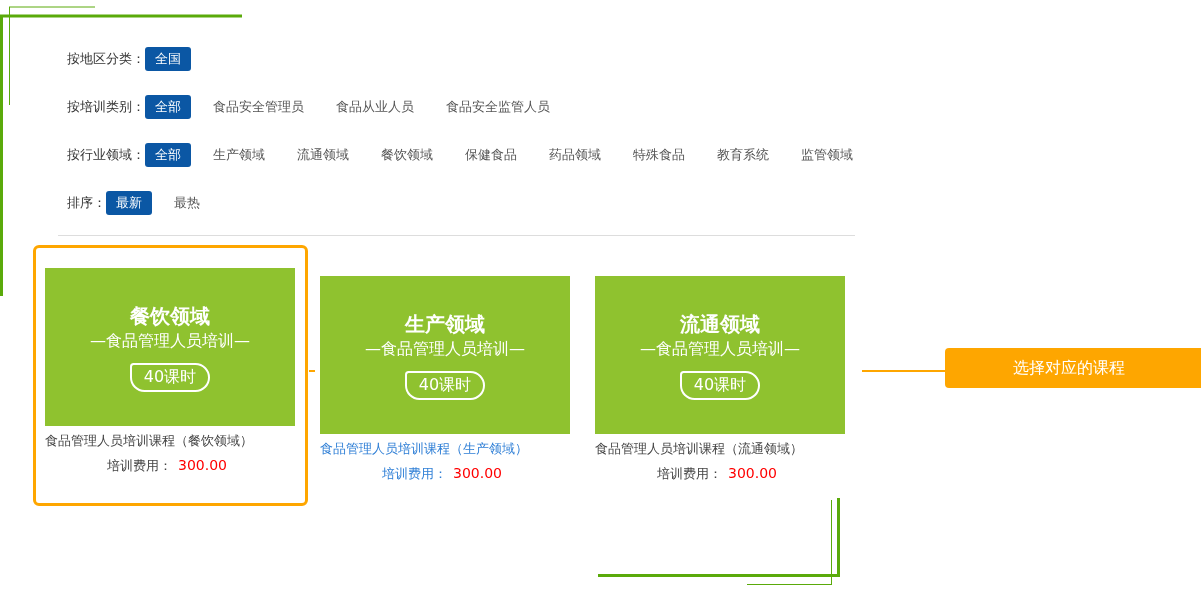 Image resolution: width=1201 pixels, height=591 pixels. Describe the element at coordinates (491, 155) in the screenshot. I see `filter-option: 保健食品` at that location.